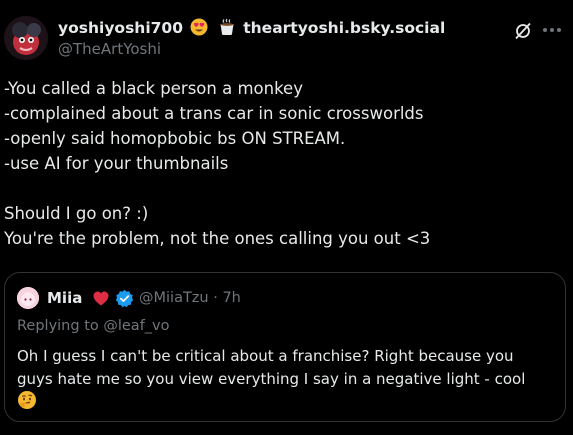 The image size is (573, 435). I want to click on author-display-name: yoshiyoshi700 theartyoshi.bsky.social, so click(251, 29).